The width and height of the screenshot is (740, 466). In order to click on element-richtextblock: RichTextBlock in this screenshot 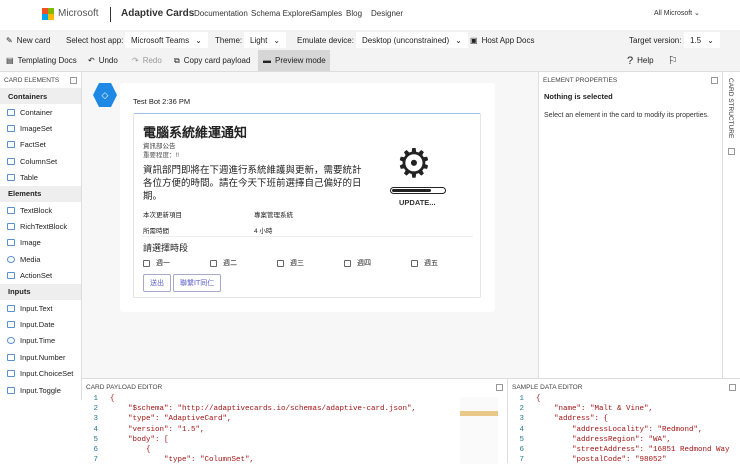, I will do `click(40, 226)`.